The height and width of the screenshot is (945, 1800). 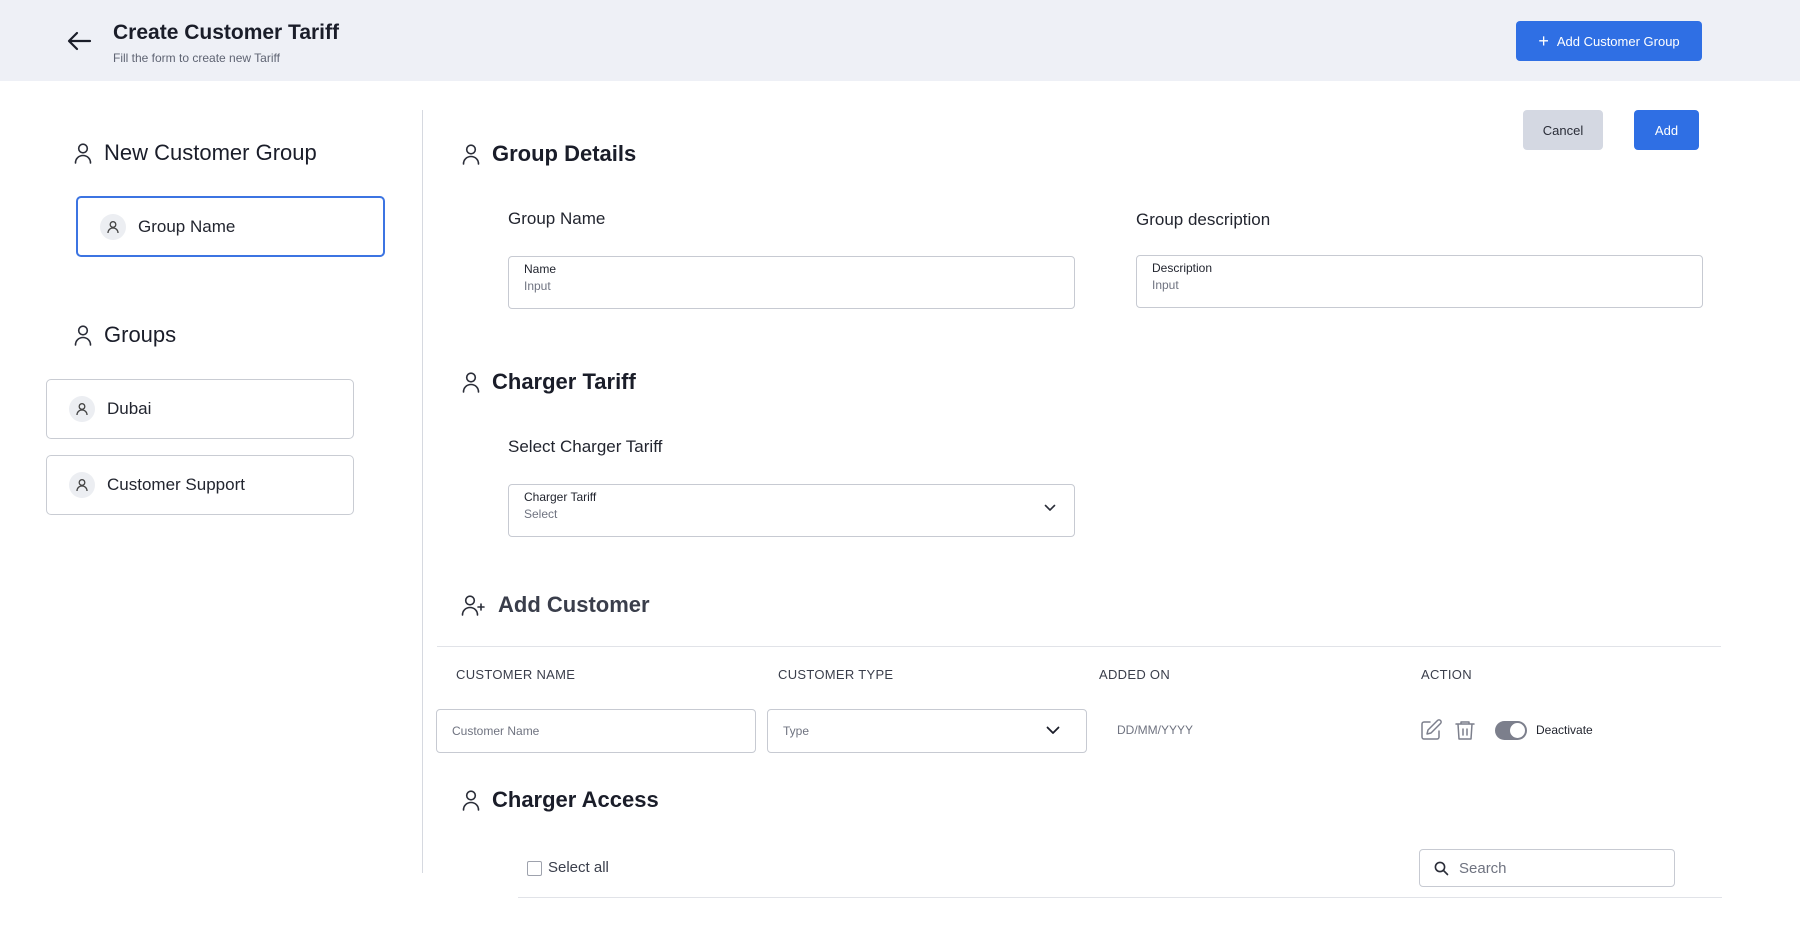 I want to click on new-group-heading: New Customer Group, so click(x=195, y=153).